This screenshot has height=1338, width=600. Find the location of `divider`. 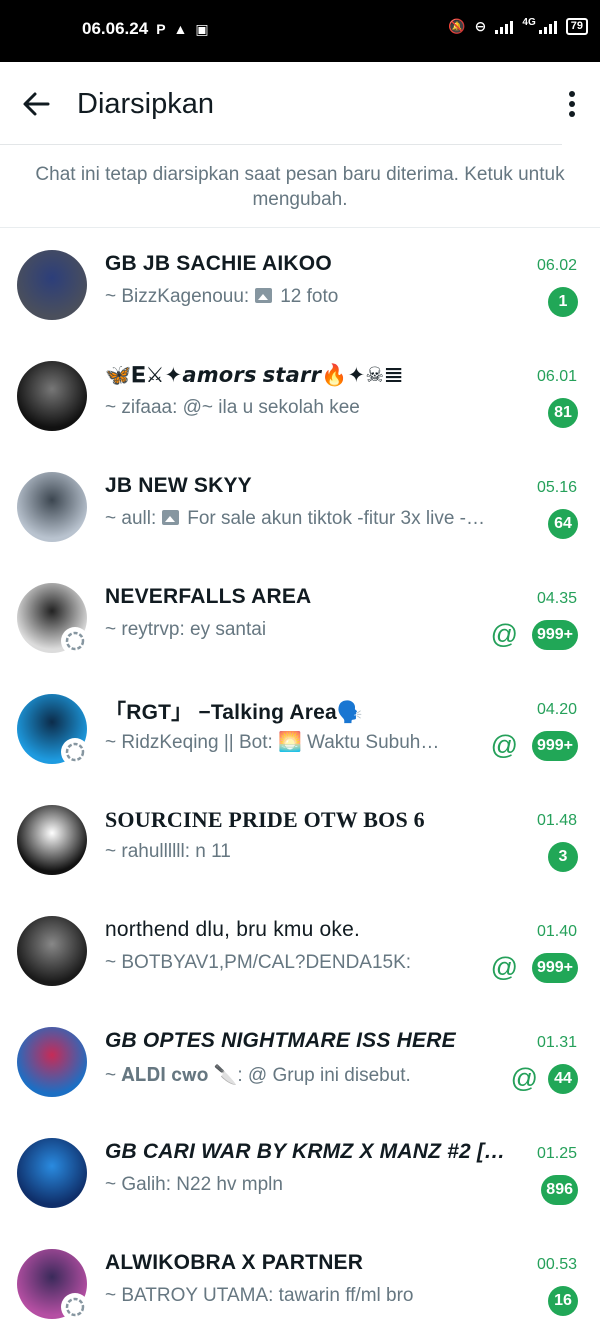

divider is located at coordinates (281, 144).